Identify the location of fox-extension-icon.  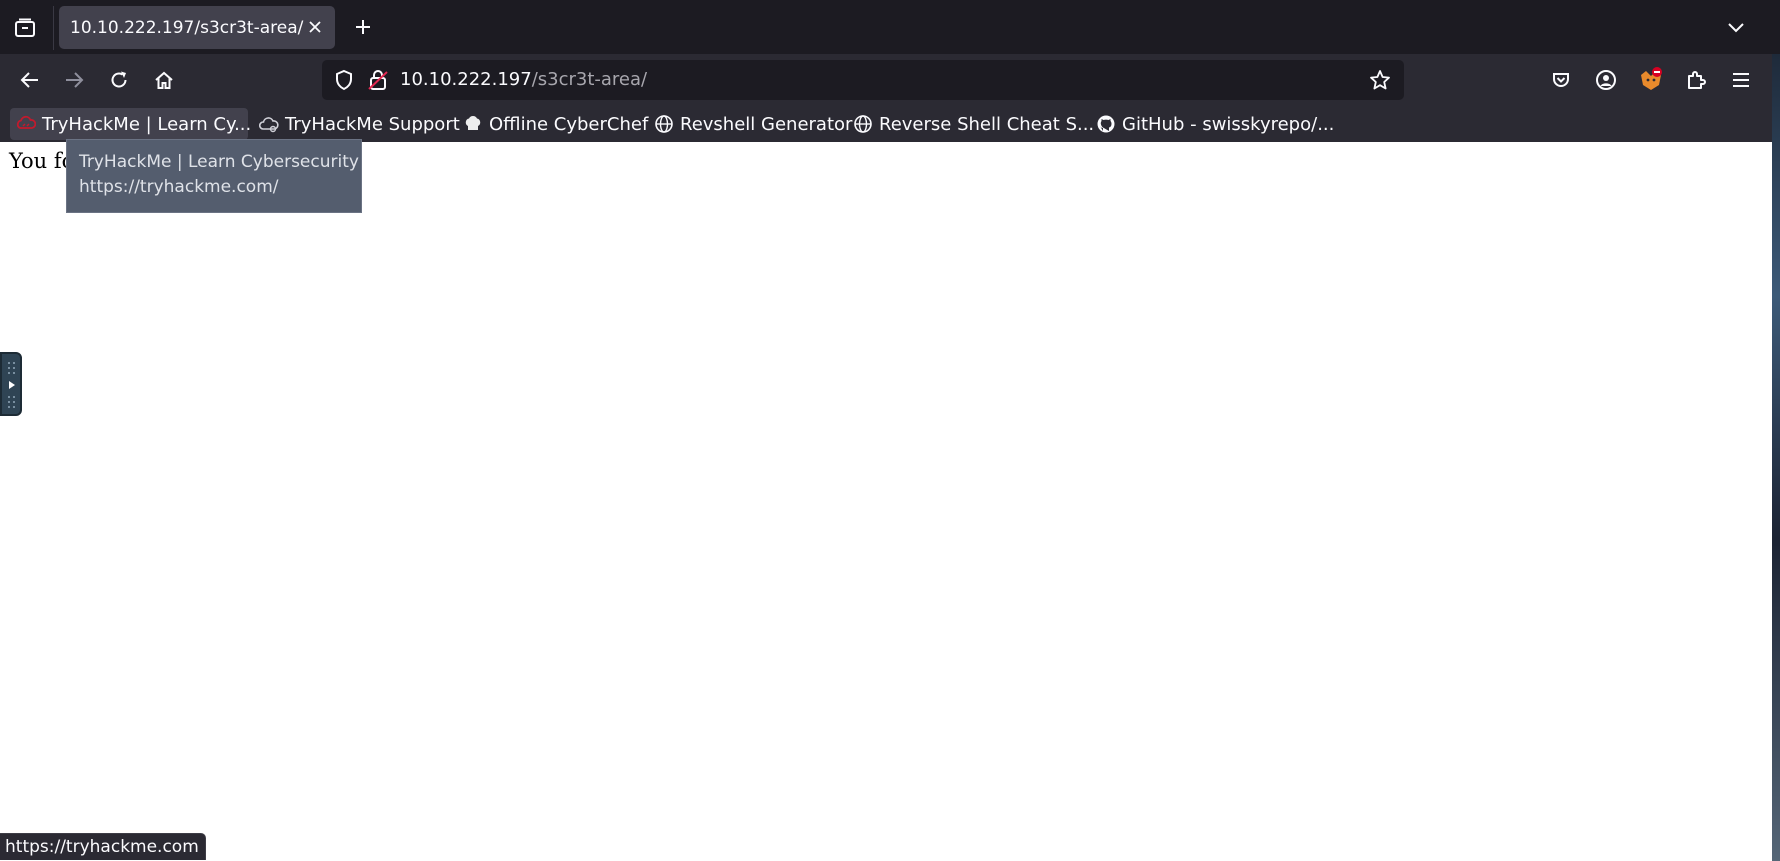
(1651, 78).